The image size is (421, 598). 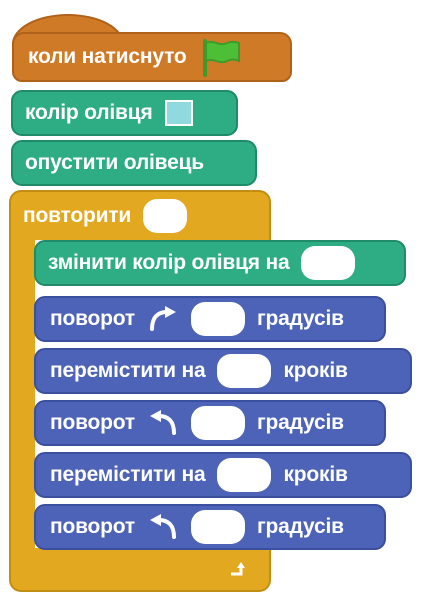 I want to click on move-label-1: перемістити на, so click(x=128, y=370).